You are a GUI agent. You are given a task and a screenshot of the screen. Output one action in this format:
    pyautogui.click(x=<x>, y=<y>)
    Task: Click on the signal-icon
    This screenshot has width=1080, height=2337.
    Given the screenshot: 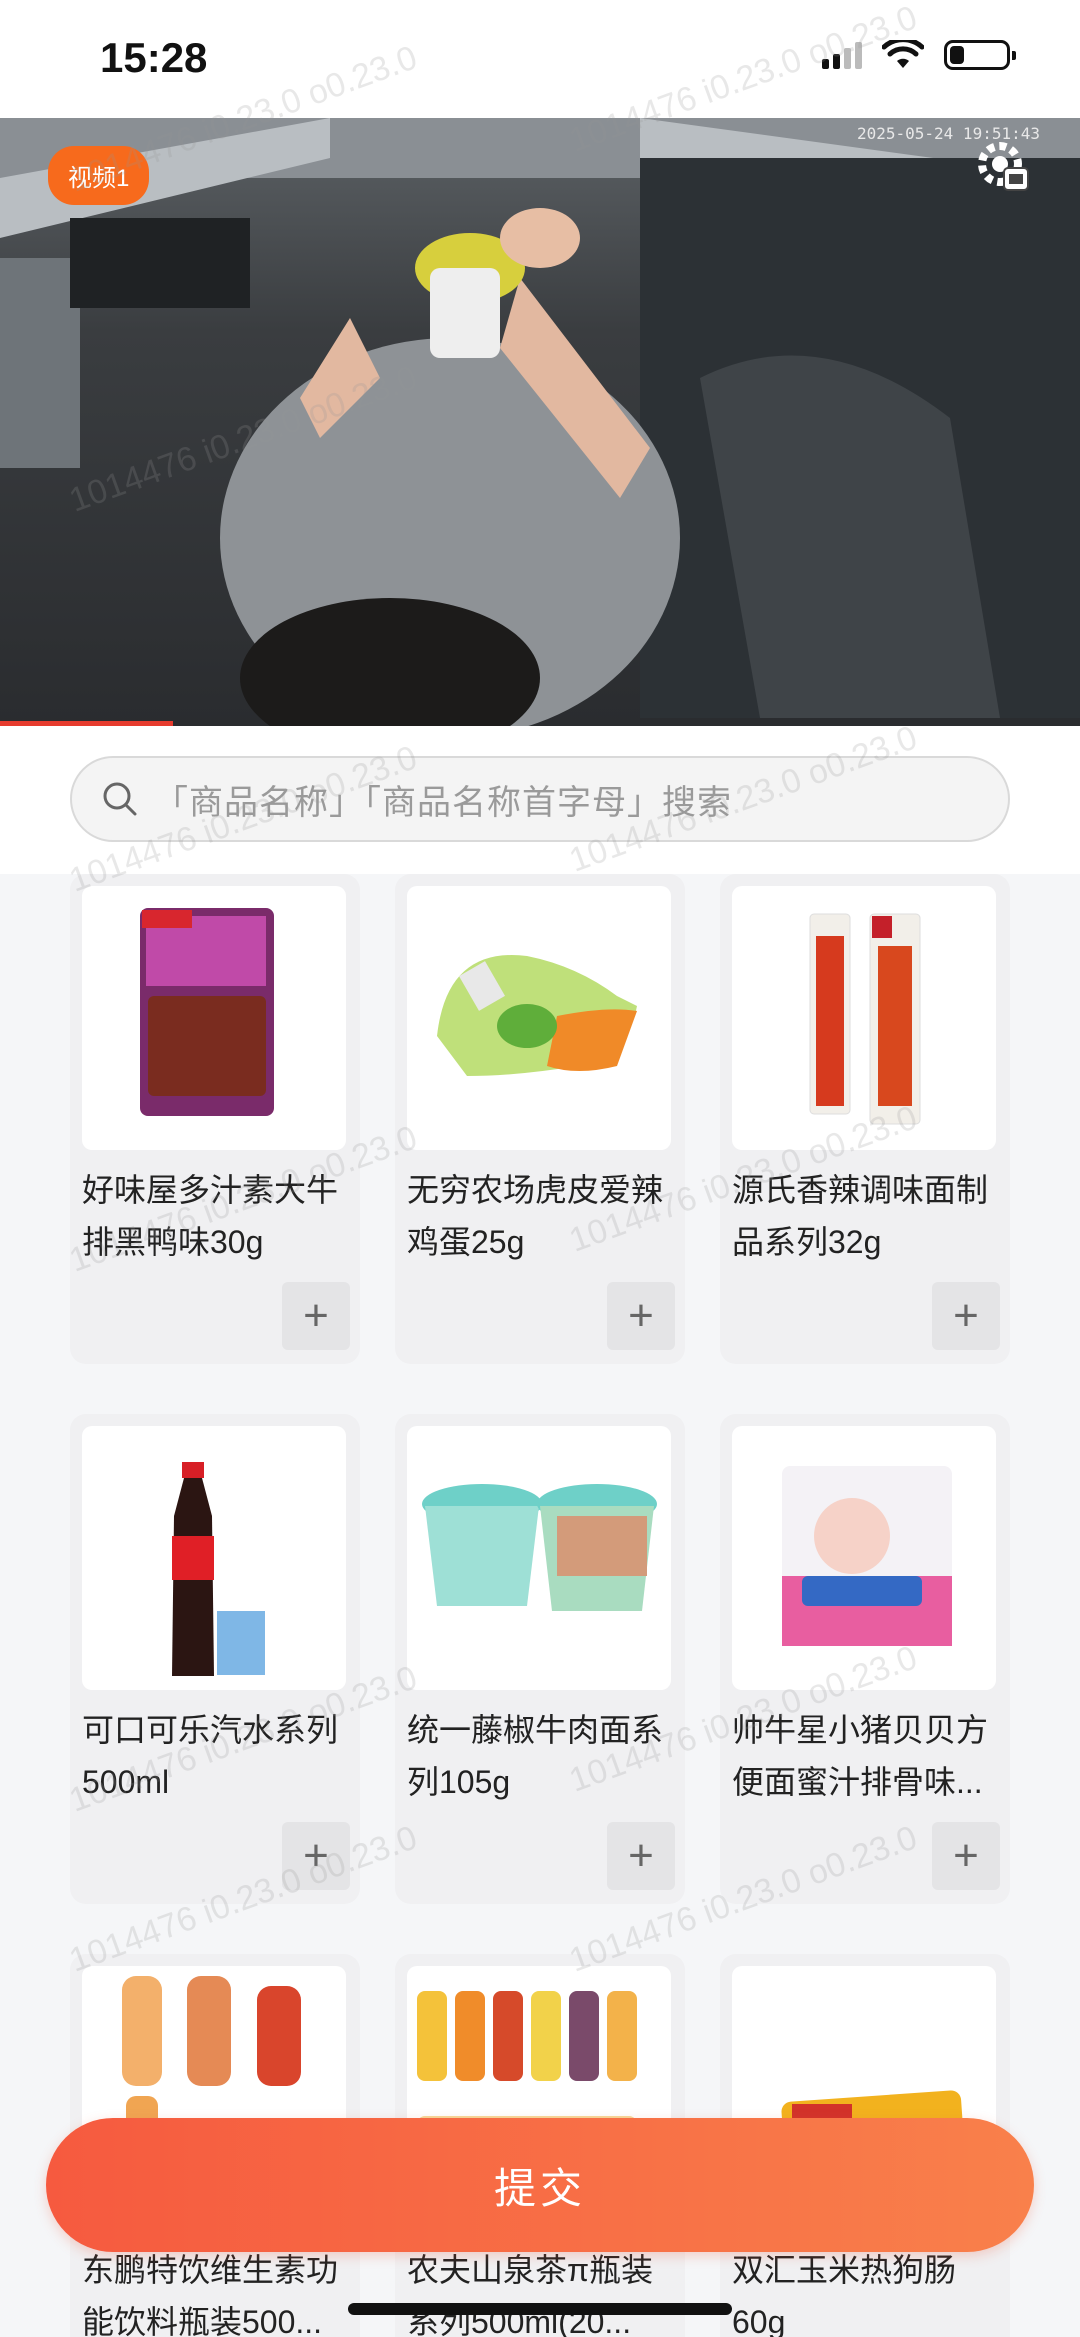 What is the action you would take?
    pyautogui.click(x=842, y=55)
    